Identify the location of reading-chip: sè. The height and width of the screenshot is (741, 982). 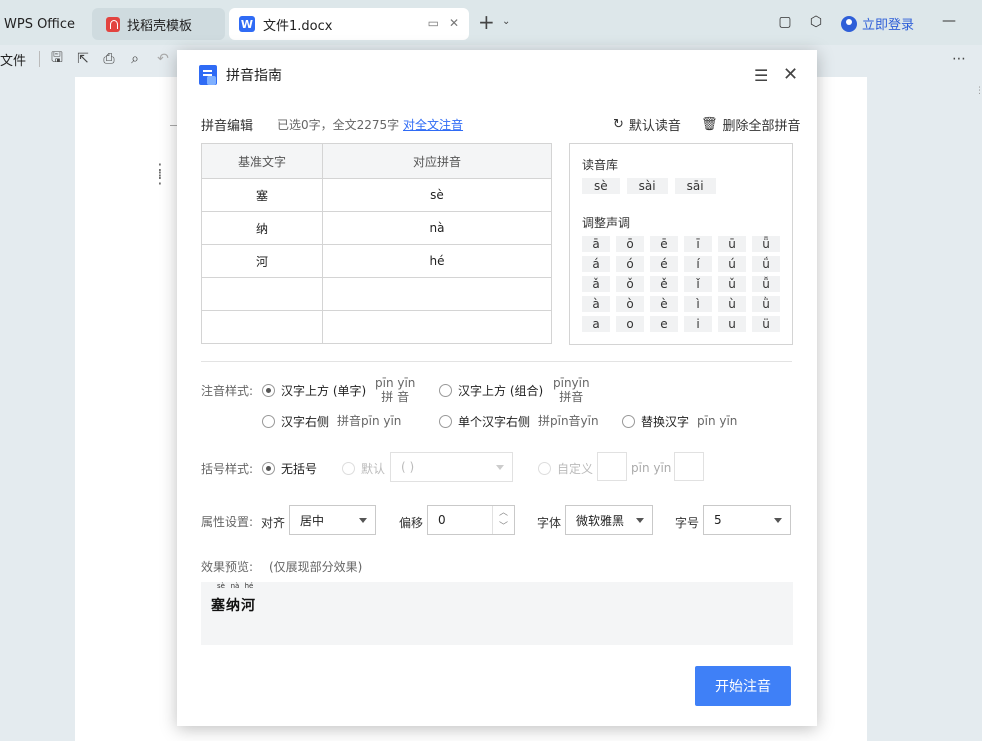
(601, 186).